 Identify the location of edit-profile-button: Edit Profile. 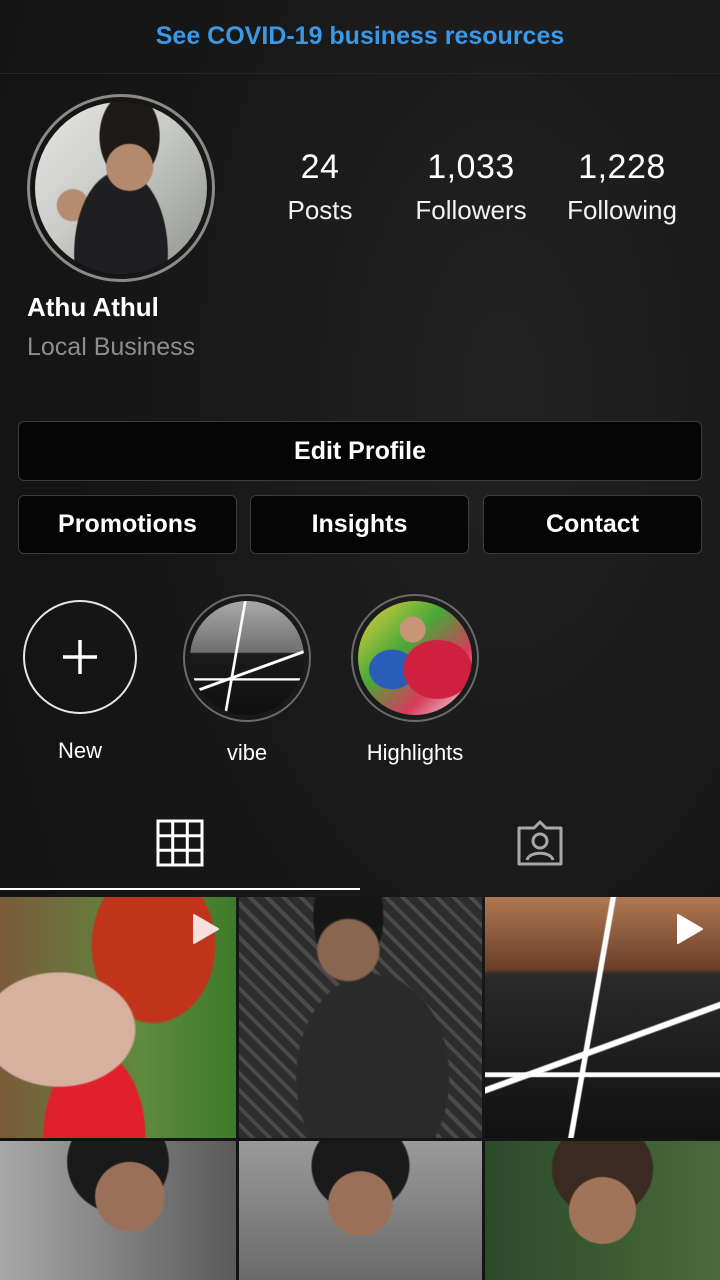
(360, 451).